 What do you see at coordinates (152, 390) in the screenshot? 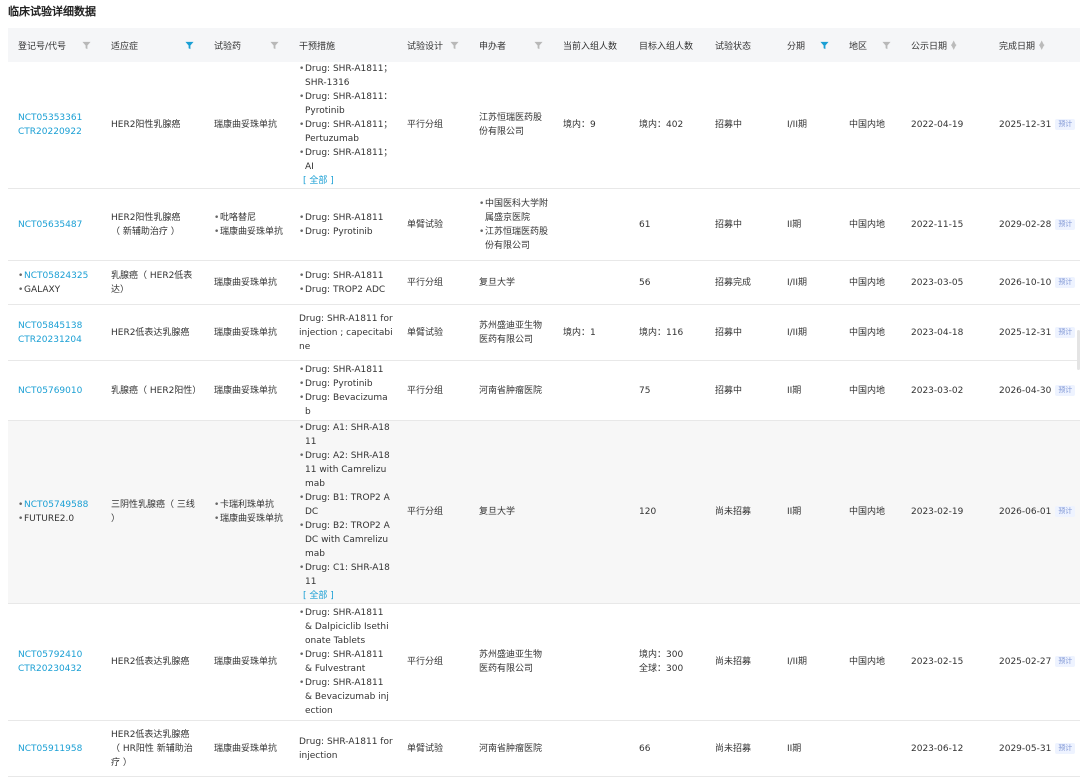
I see `cell-indication: 乳腺癌（ HER2阳性）` at bounding box center [152, 390].